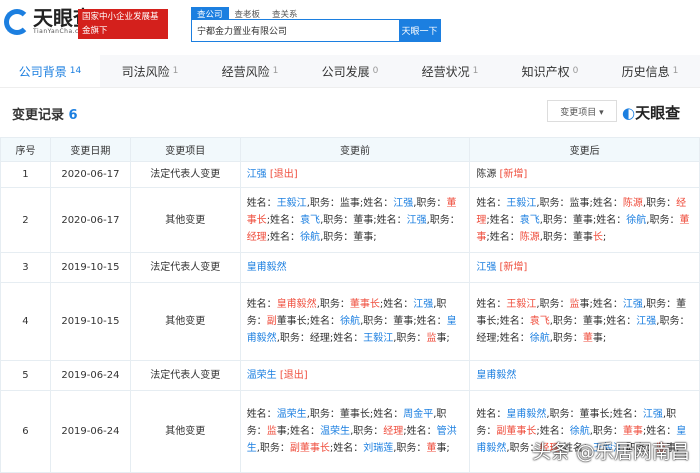  Describe the element at coordinates (419, 30) in the screenshot. I see `search-button: 天眼一下` at that location.